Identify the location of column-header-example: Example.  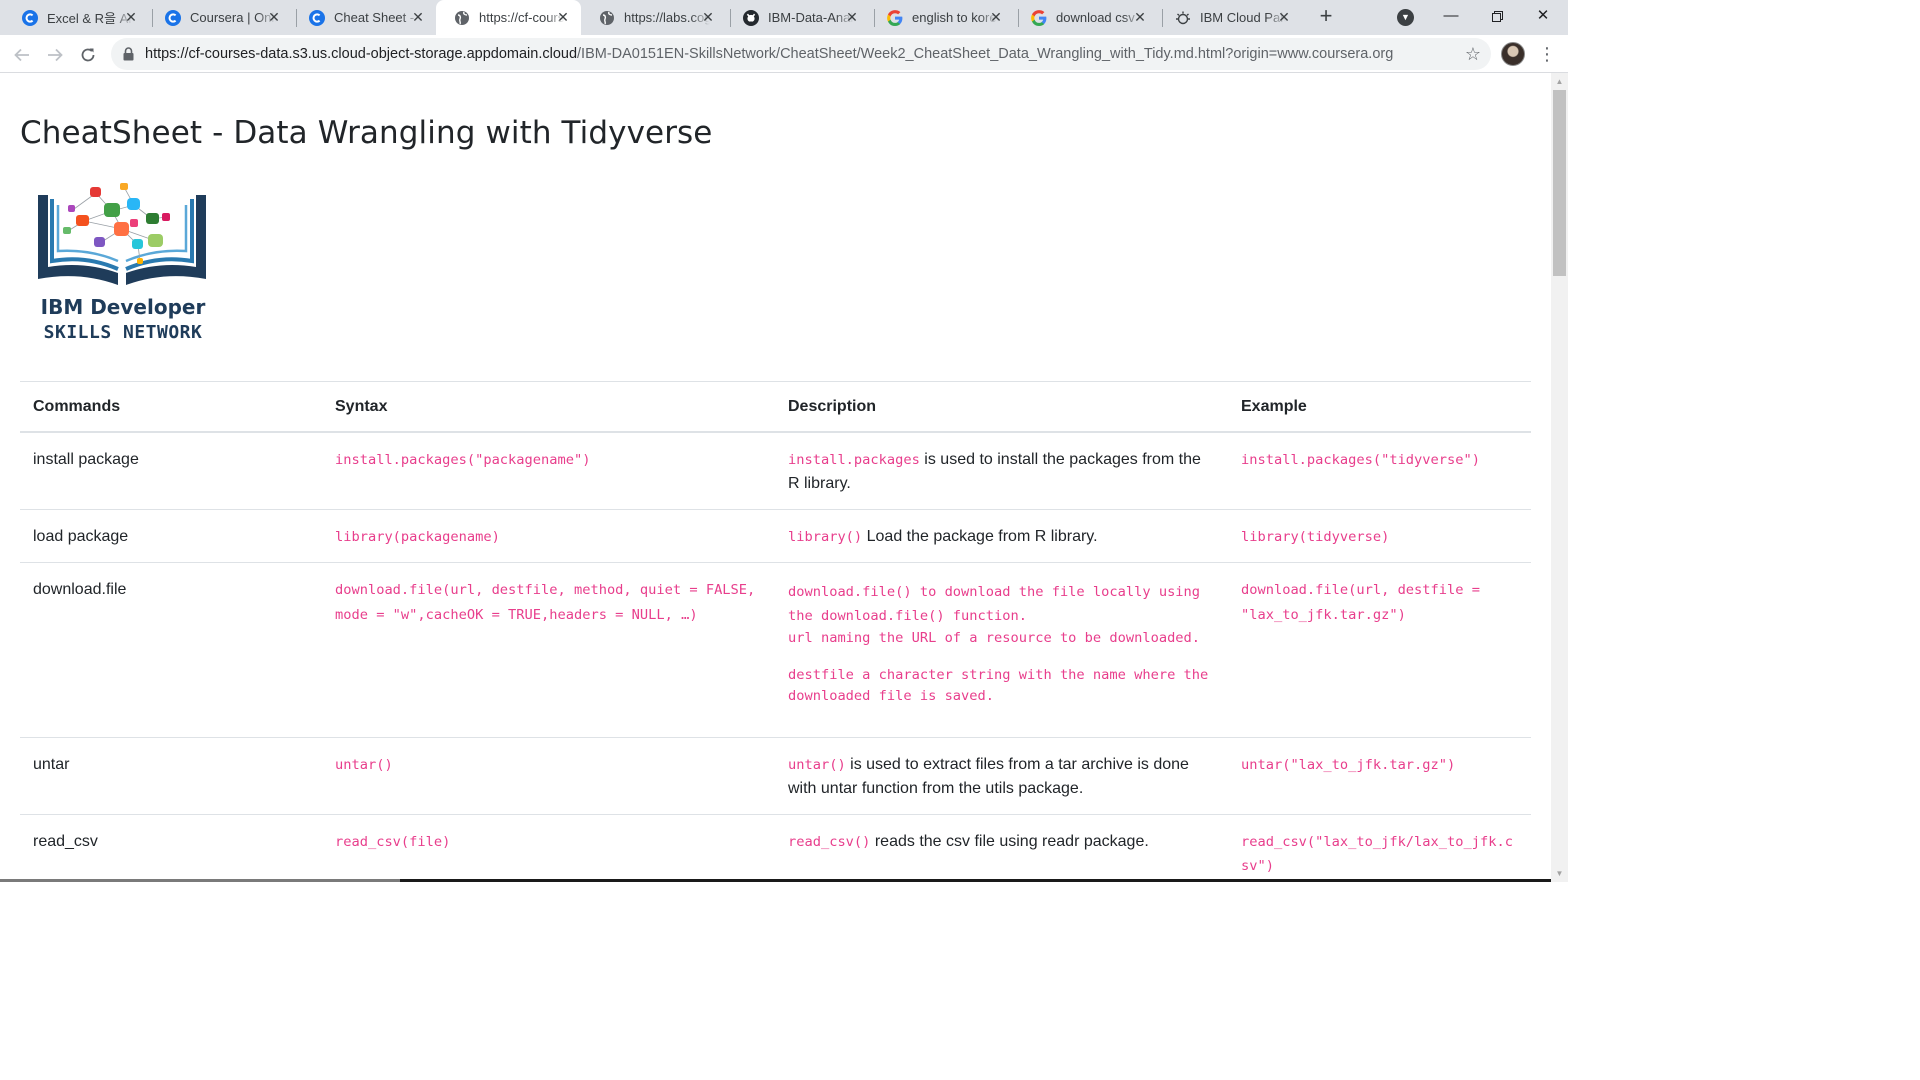
(1379, 407).